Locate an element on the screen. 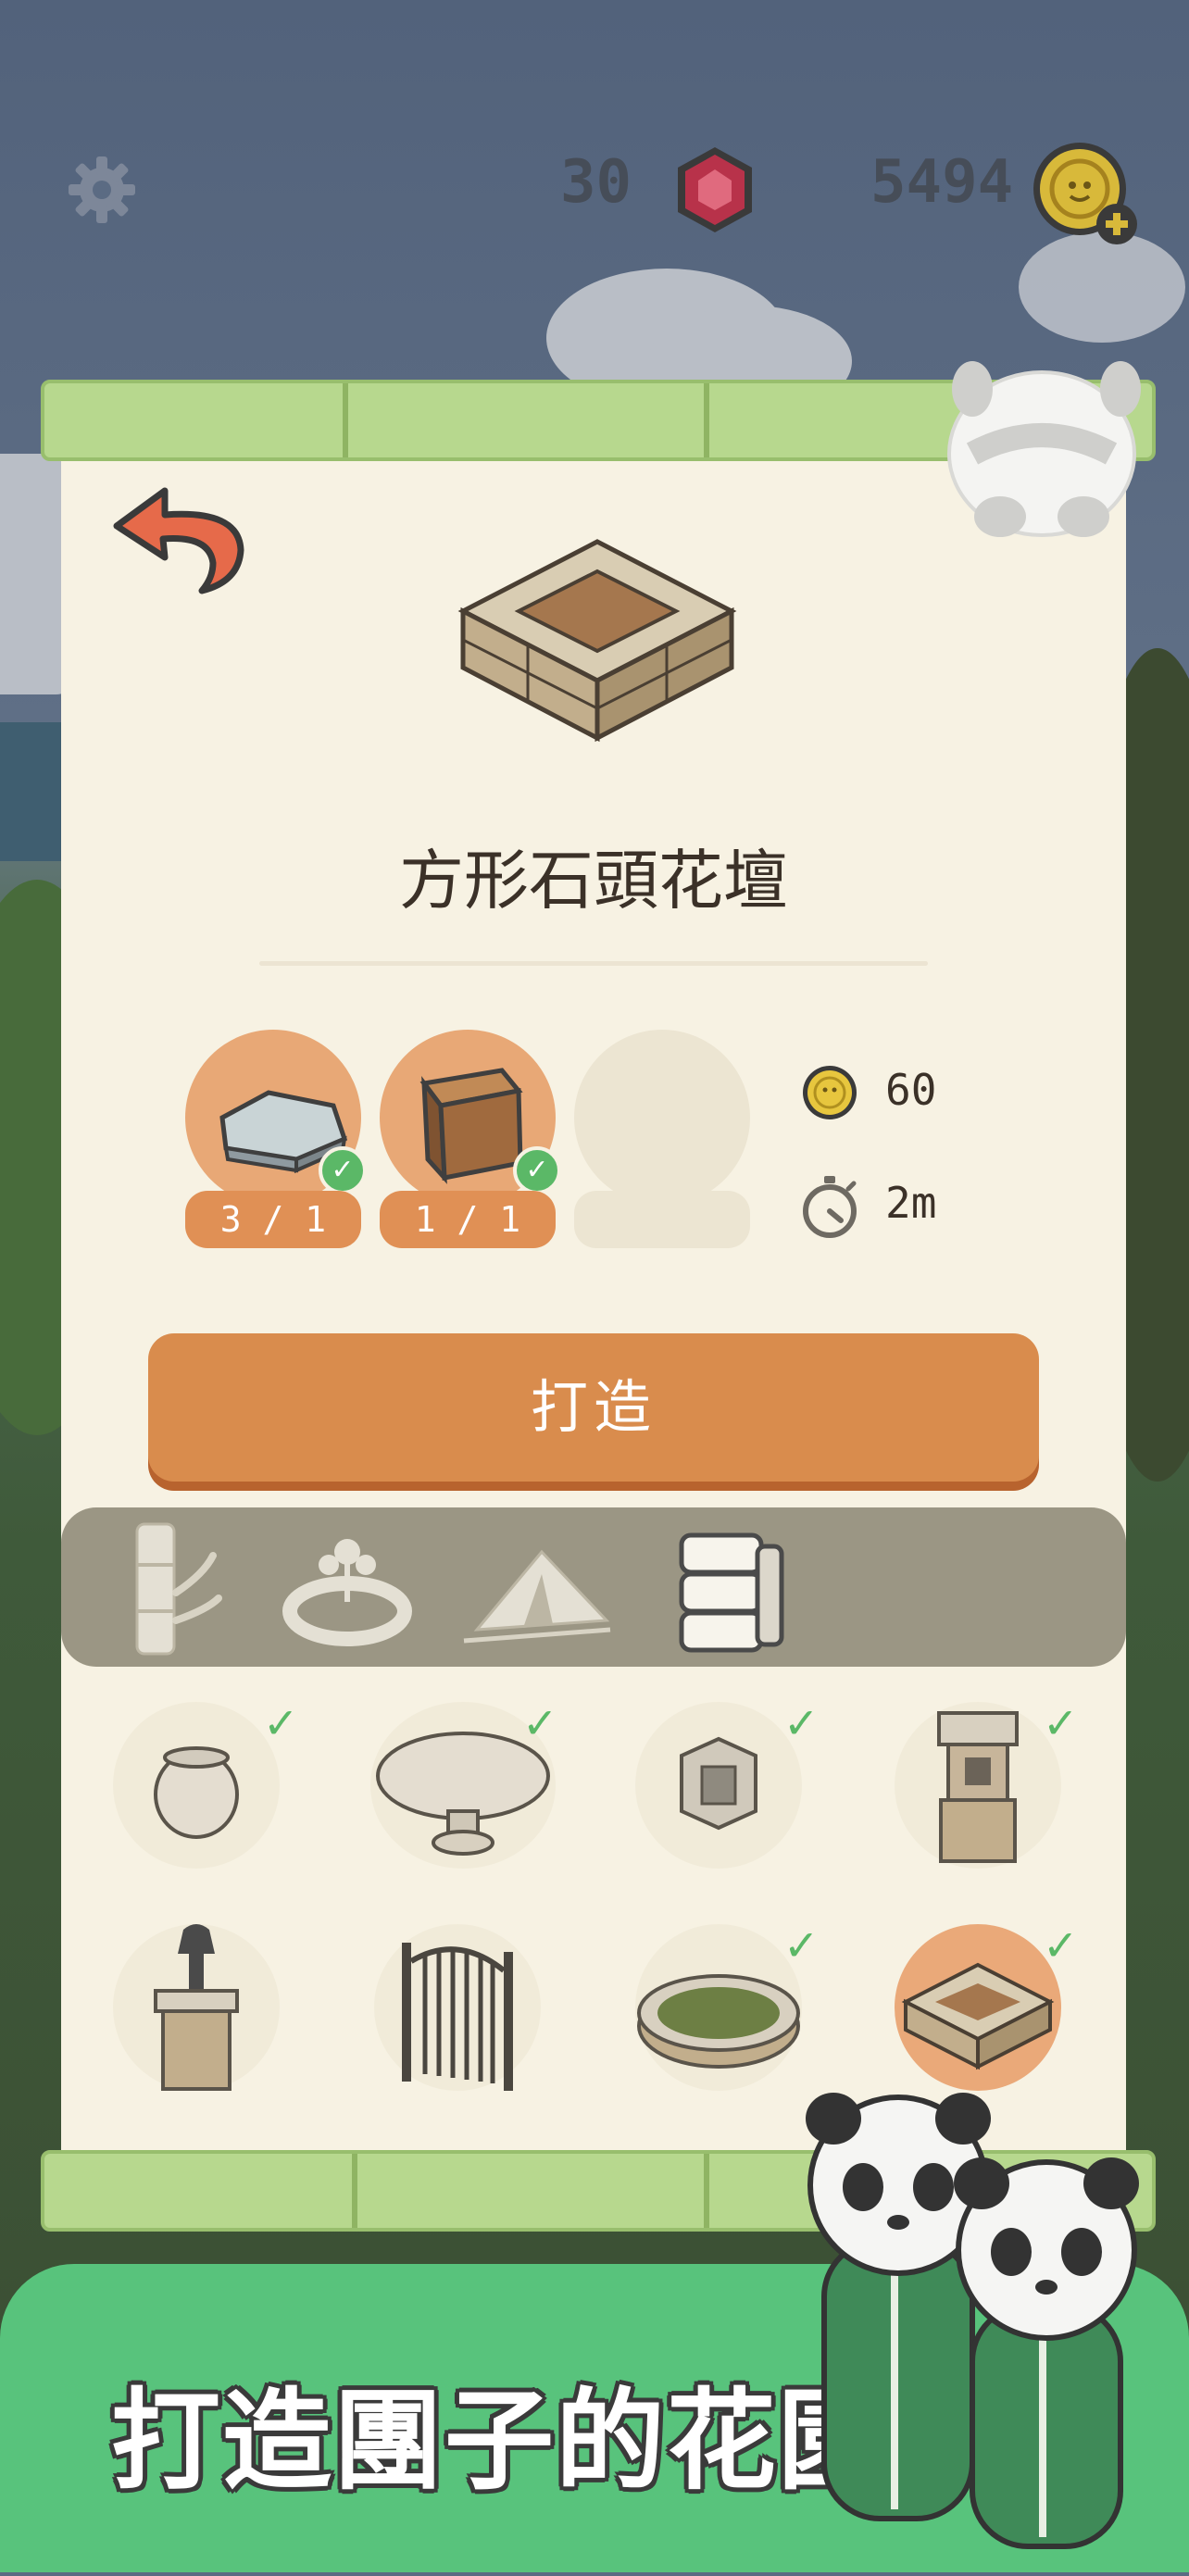 The image size is (1189, 2576). coin-count: 5494 is located at coordinates (942, 183).